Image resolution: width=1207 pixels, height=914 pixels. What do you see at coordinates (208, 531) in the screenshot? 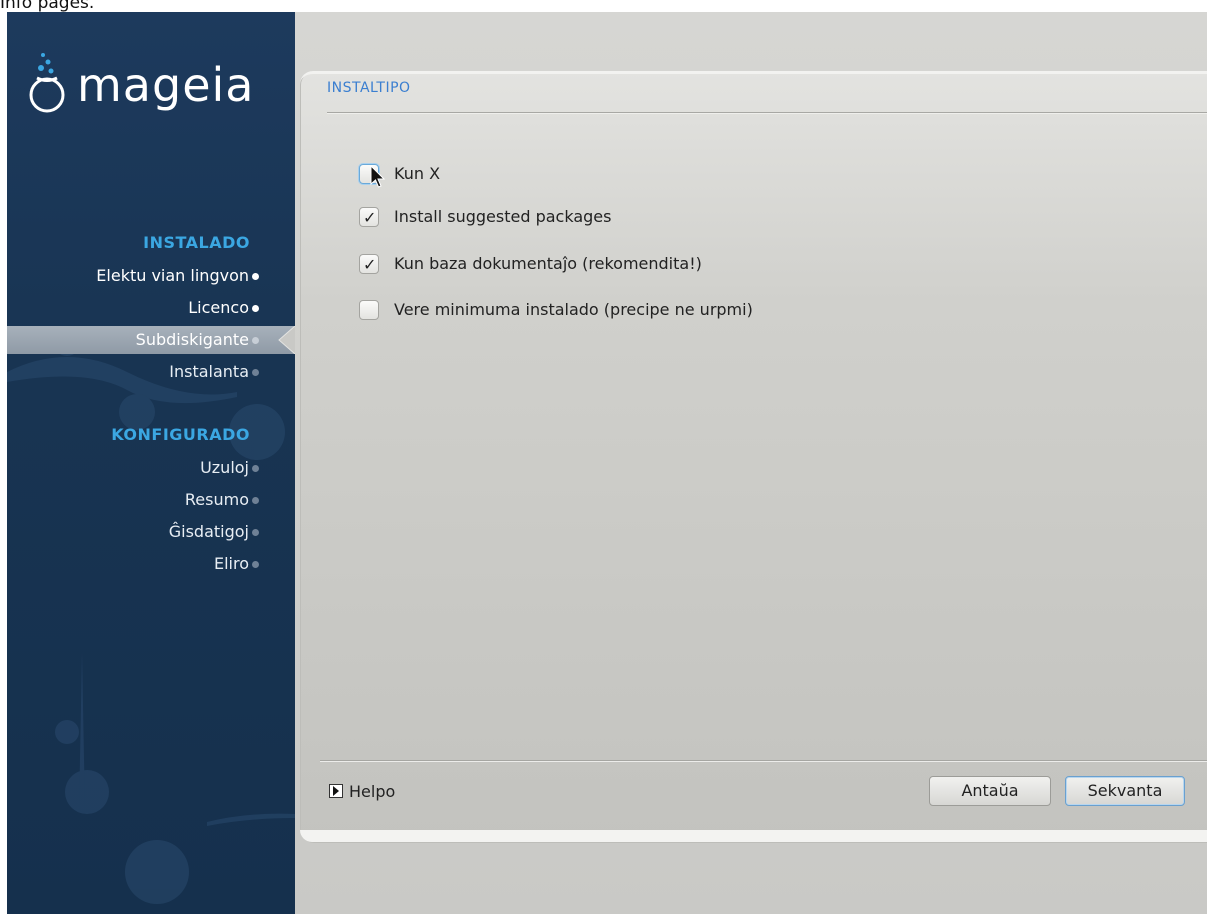
I see `step-updates: Ĝisdatigoj` at bounding box center [208, 531].